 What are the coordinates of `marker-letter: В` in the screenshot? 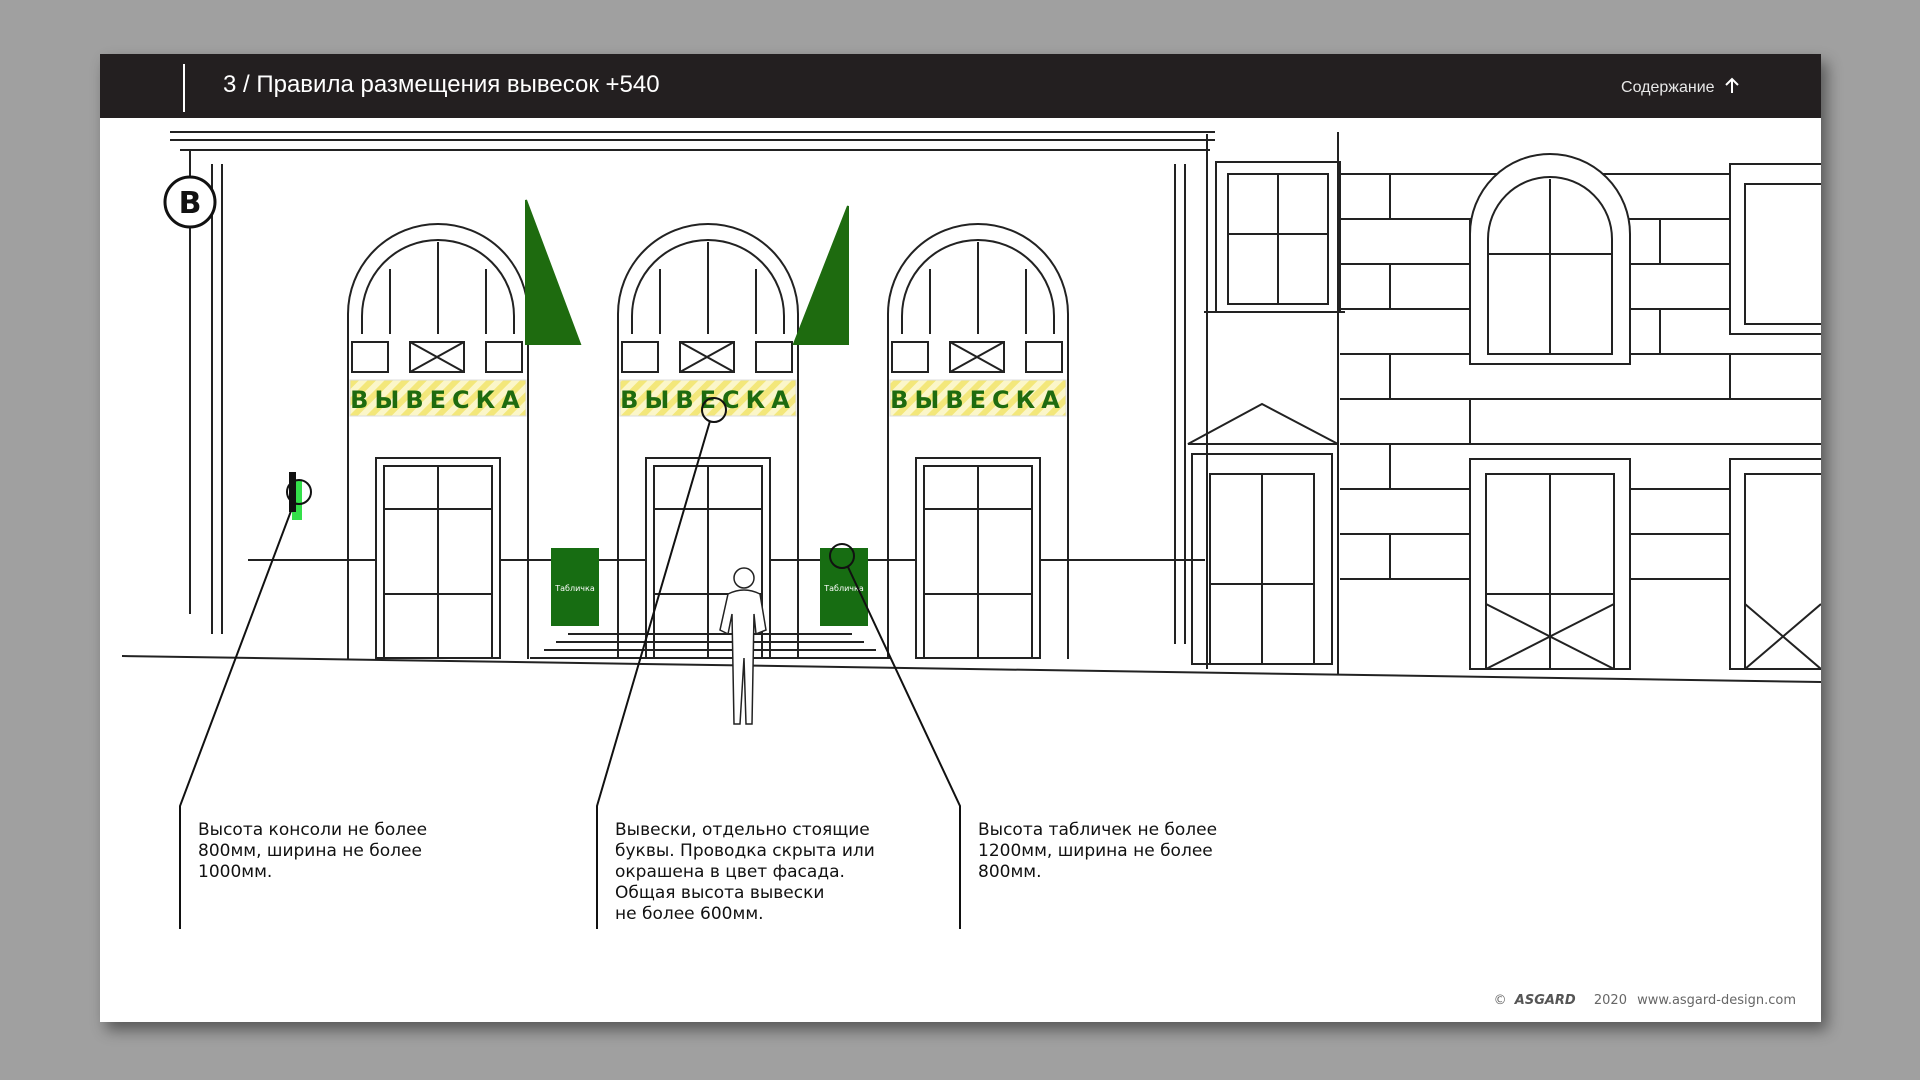 It's located at (190, 203).